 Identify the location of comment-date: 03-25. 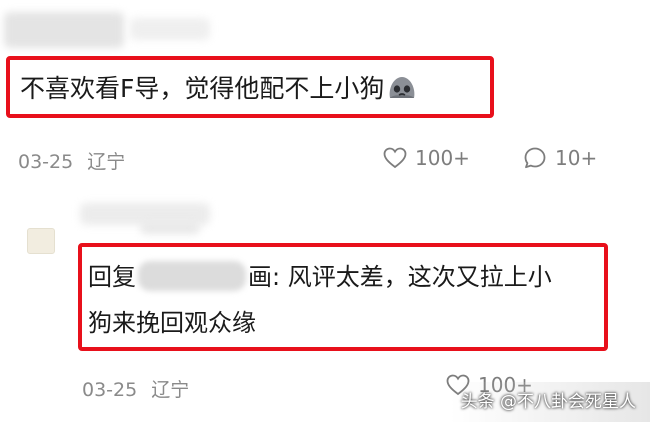
(46, 162).